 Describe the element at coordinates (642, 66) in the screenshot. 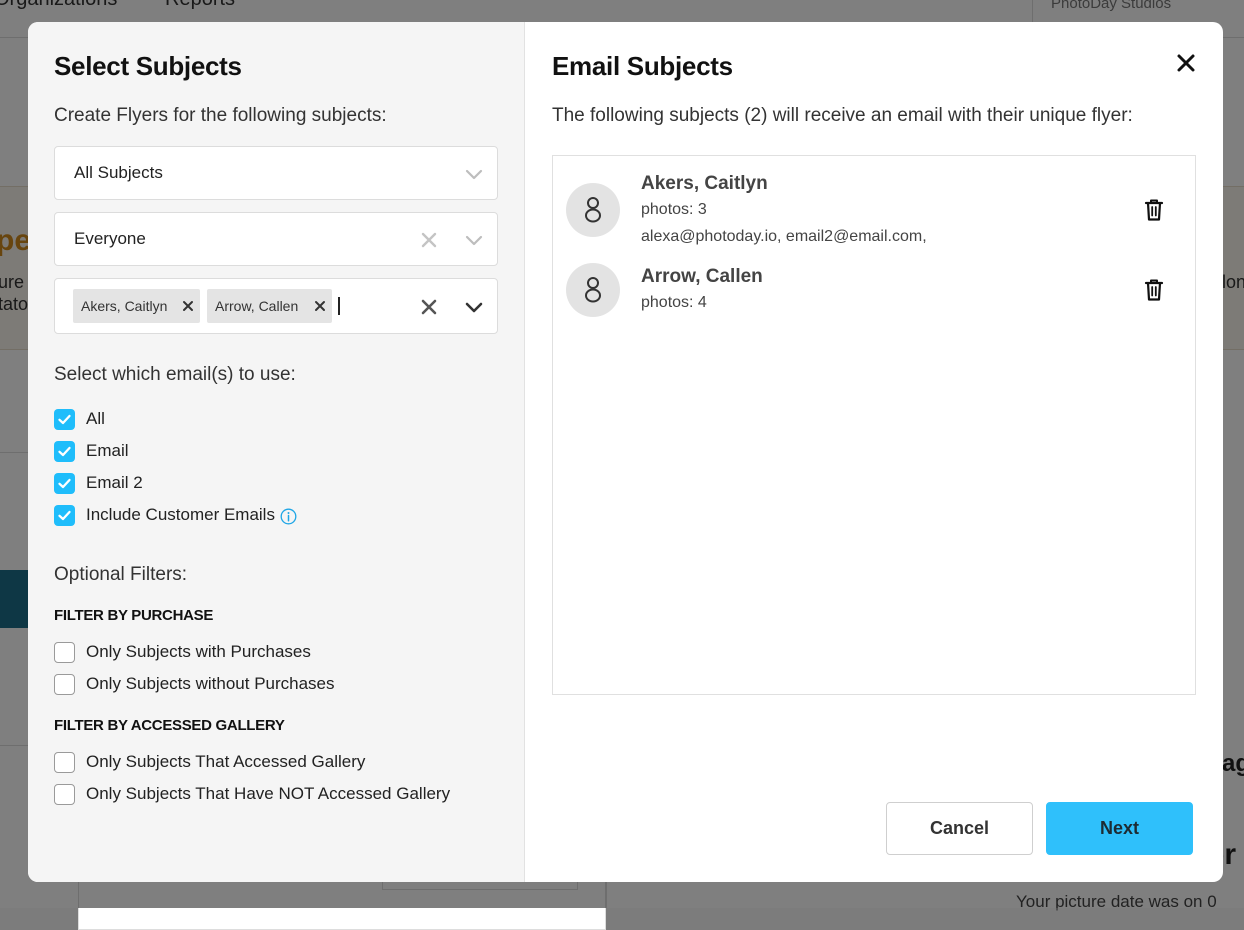

I see `email-subjects-title: Email Subjects` at that location.